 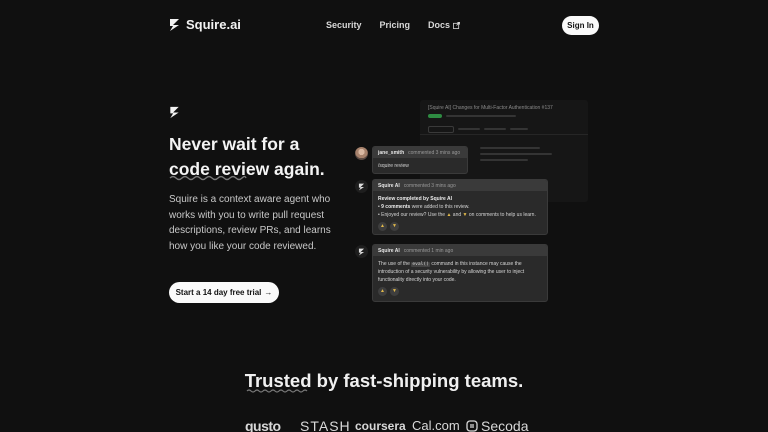 What do you see at coordinates (344, 25) in the screenshot?
I see `nav-security: Security` at bounding box center [344, 25].